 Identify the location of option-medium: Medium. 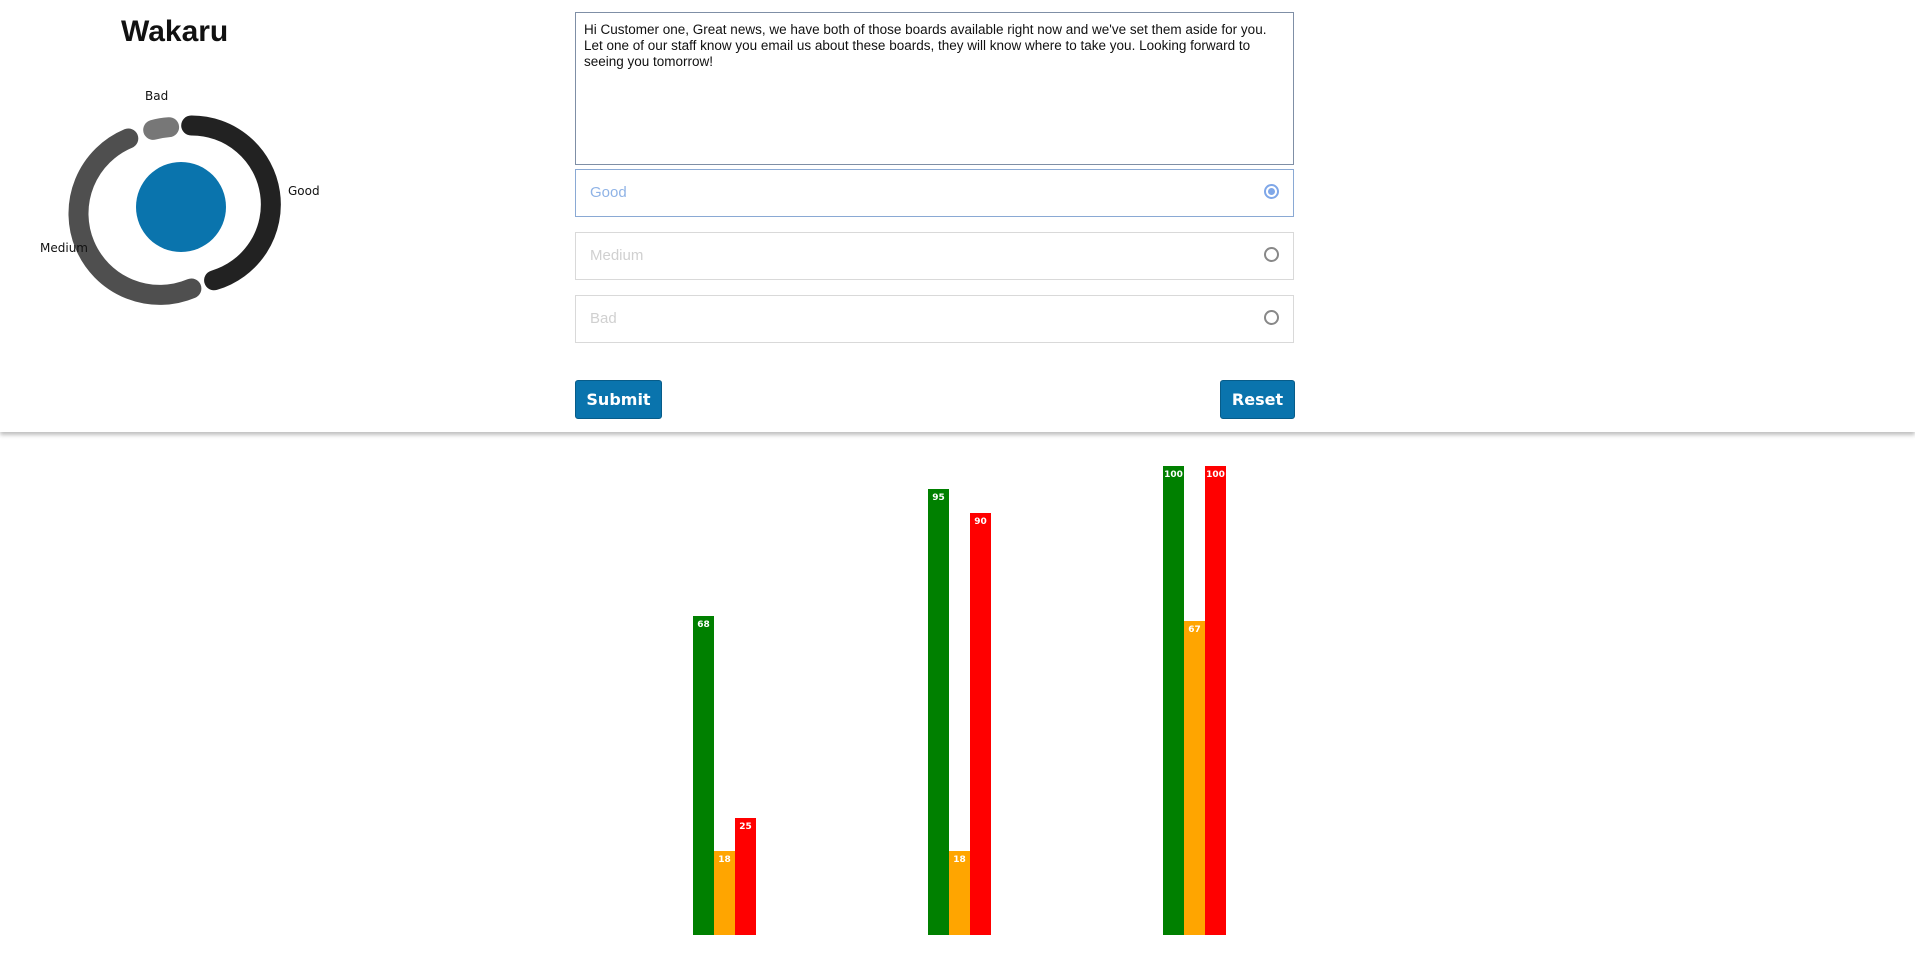
(934, 256).